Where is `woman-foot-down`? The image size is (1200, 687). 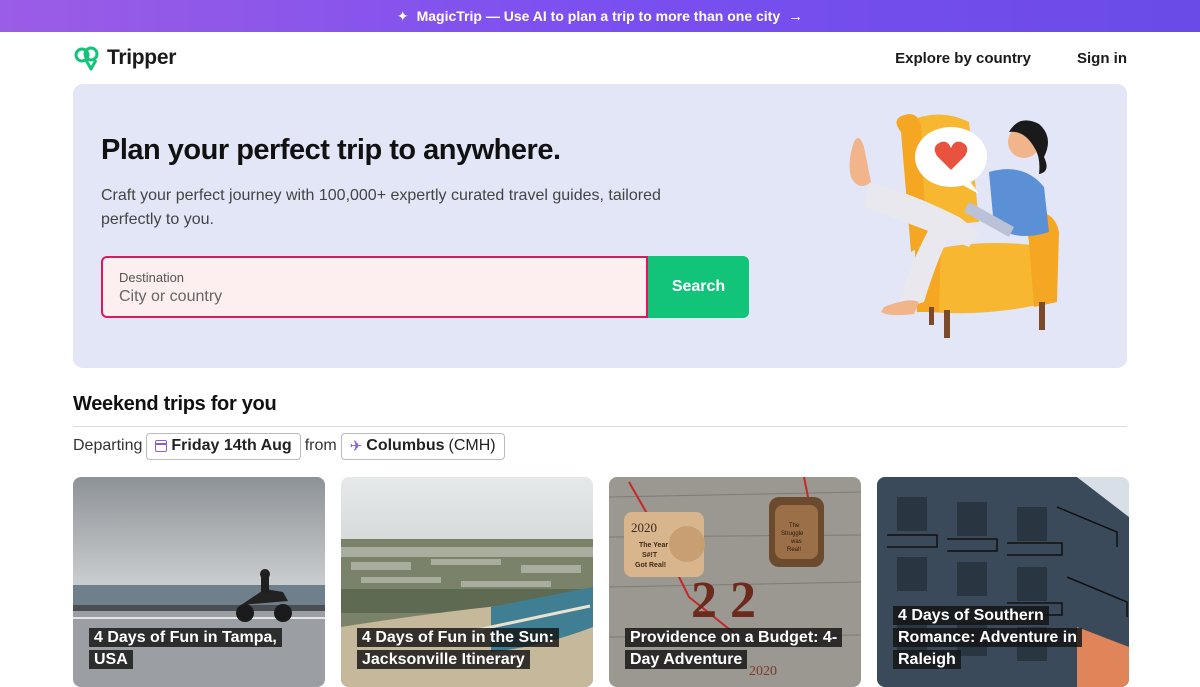 woman-foot-down is located at coordinates (900, 308).